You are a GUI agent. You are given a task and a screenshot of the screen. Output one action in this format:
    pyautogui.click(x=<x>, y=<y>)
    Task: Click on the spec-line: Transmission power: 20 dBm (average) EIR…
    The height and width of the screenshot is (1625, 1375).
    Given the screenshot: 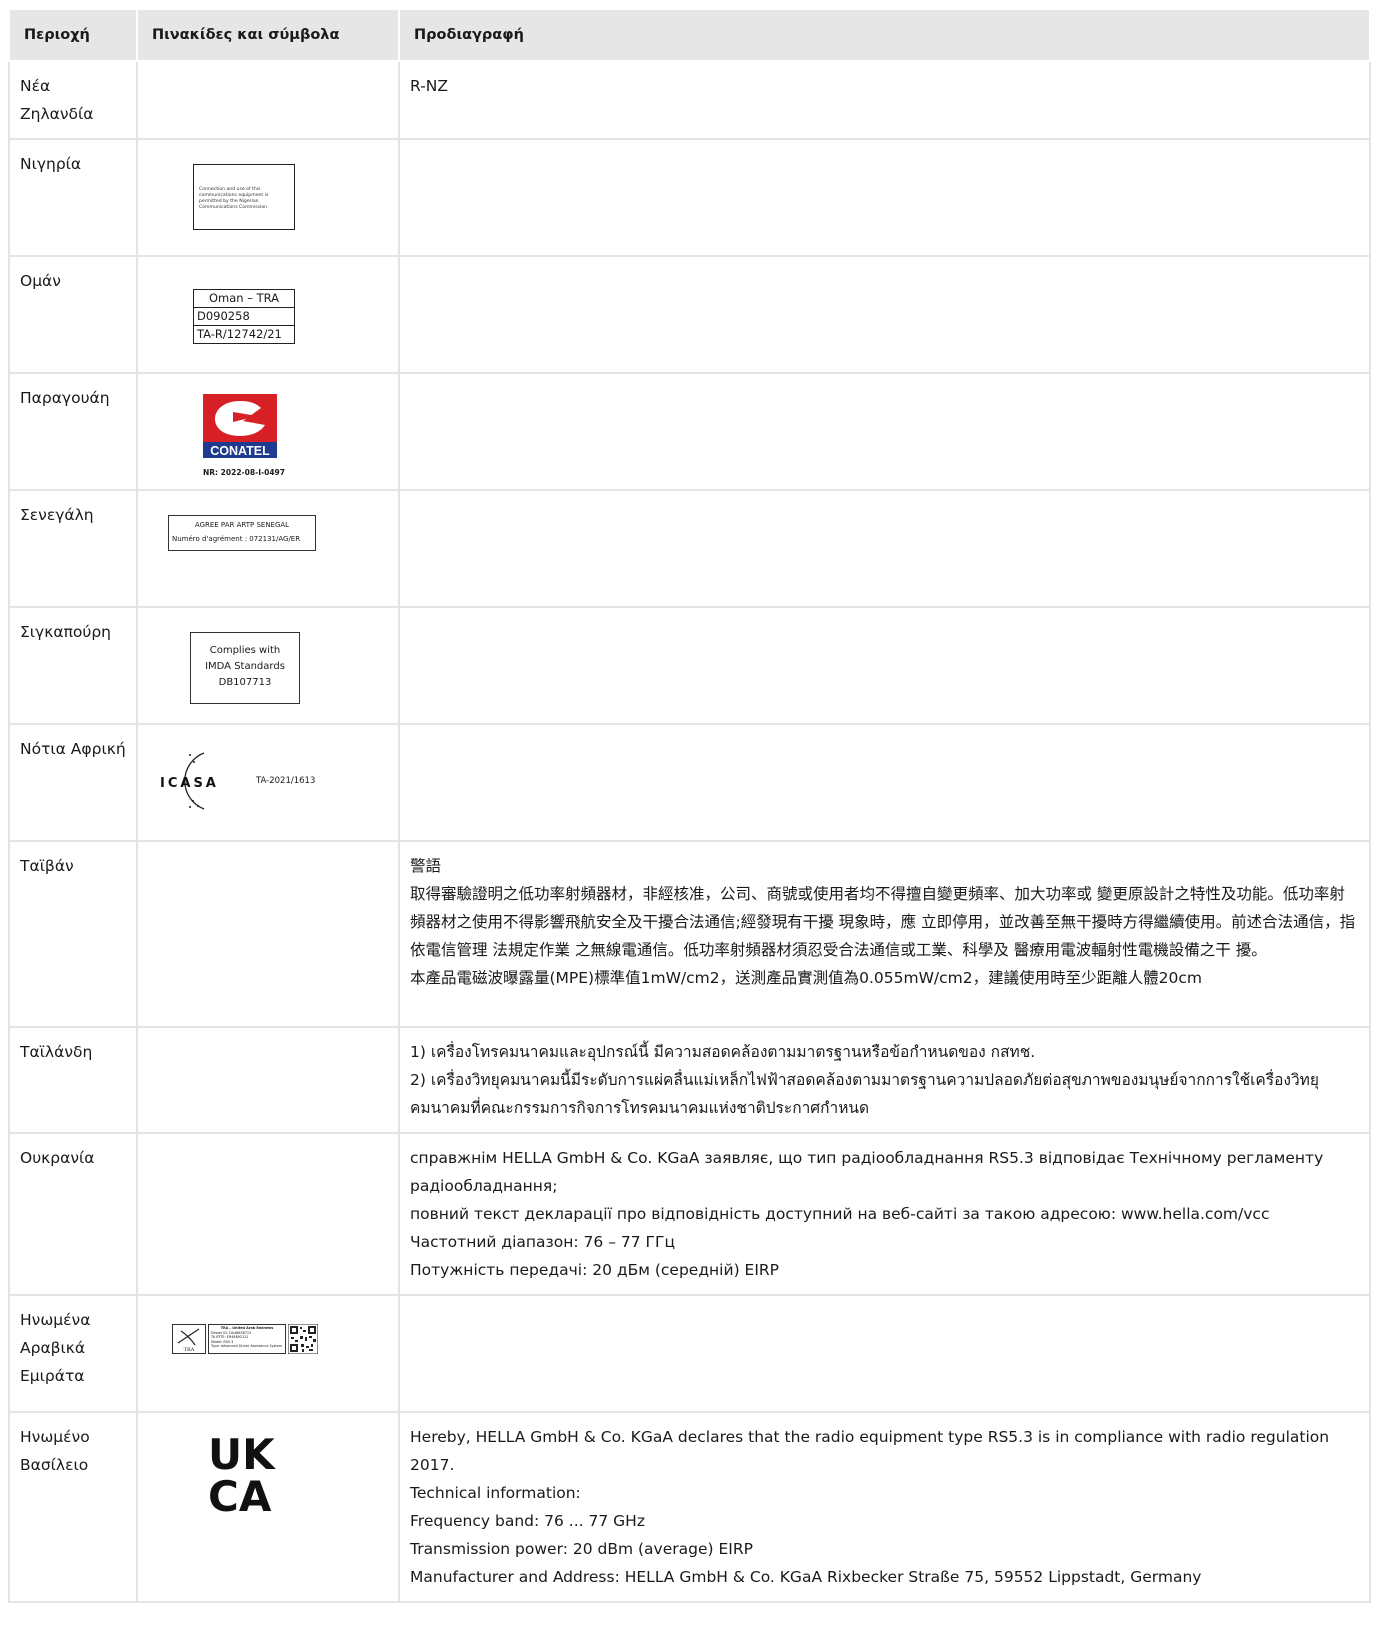 What is the action you would take?
    pyautogui.click(x=581, y=1549)
    